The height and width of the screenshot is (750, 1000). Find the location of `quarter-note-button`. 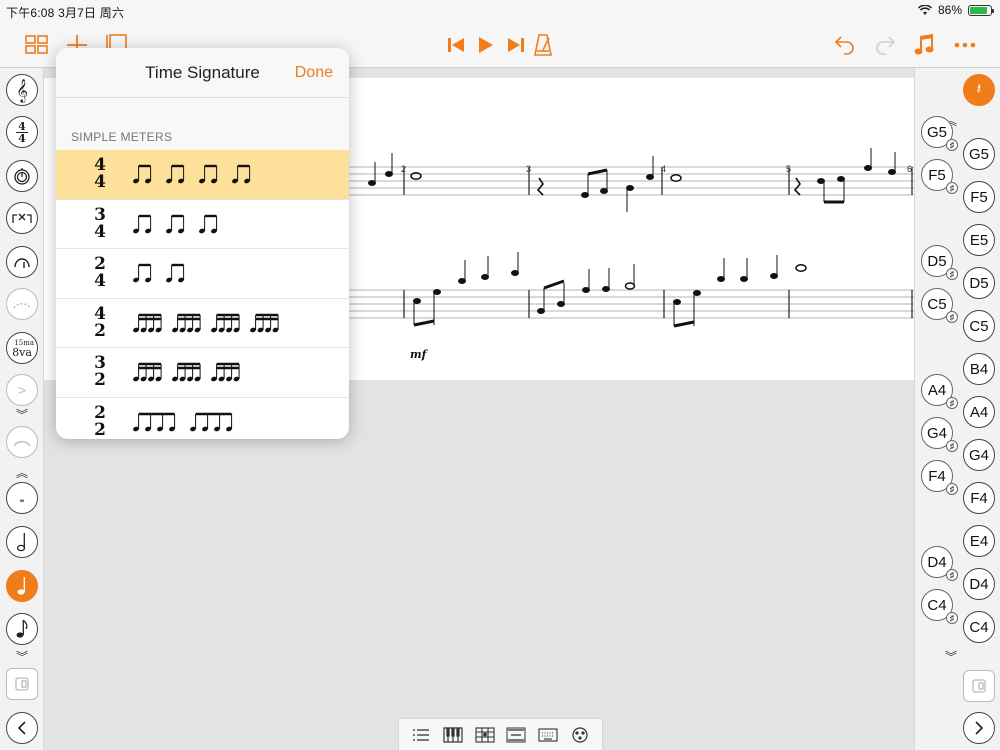

quarter-note-button is located at coordinates (22, 586).